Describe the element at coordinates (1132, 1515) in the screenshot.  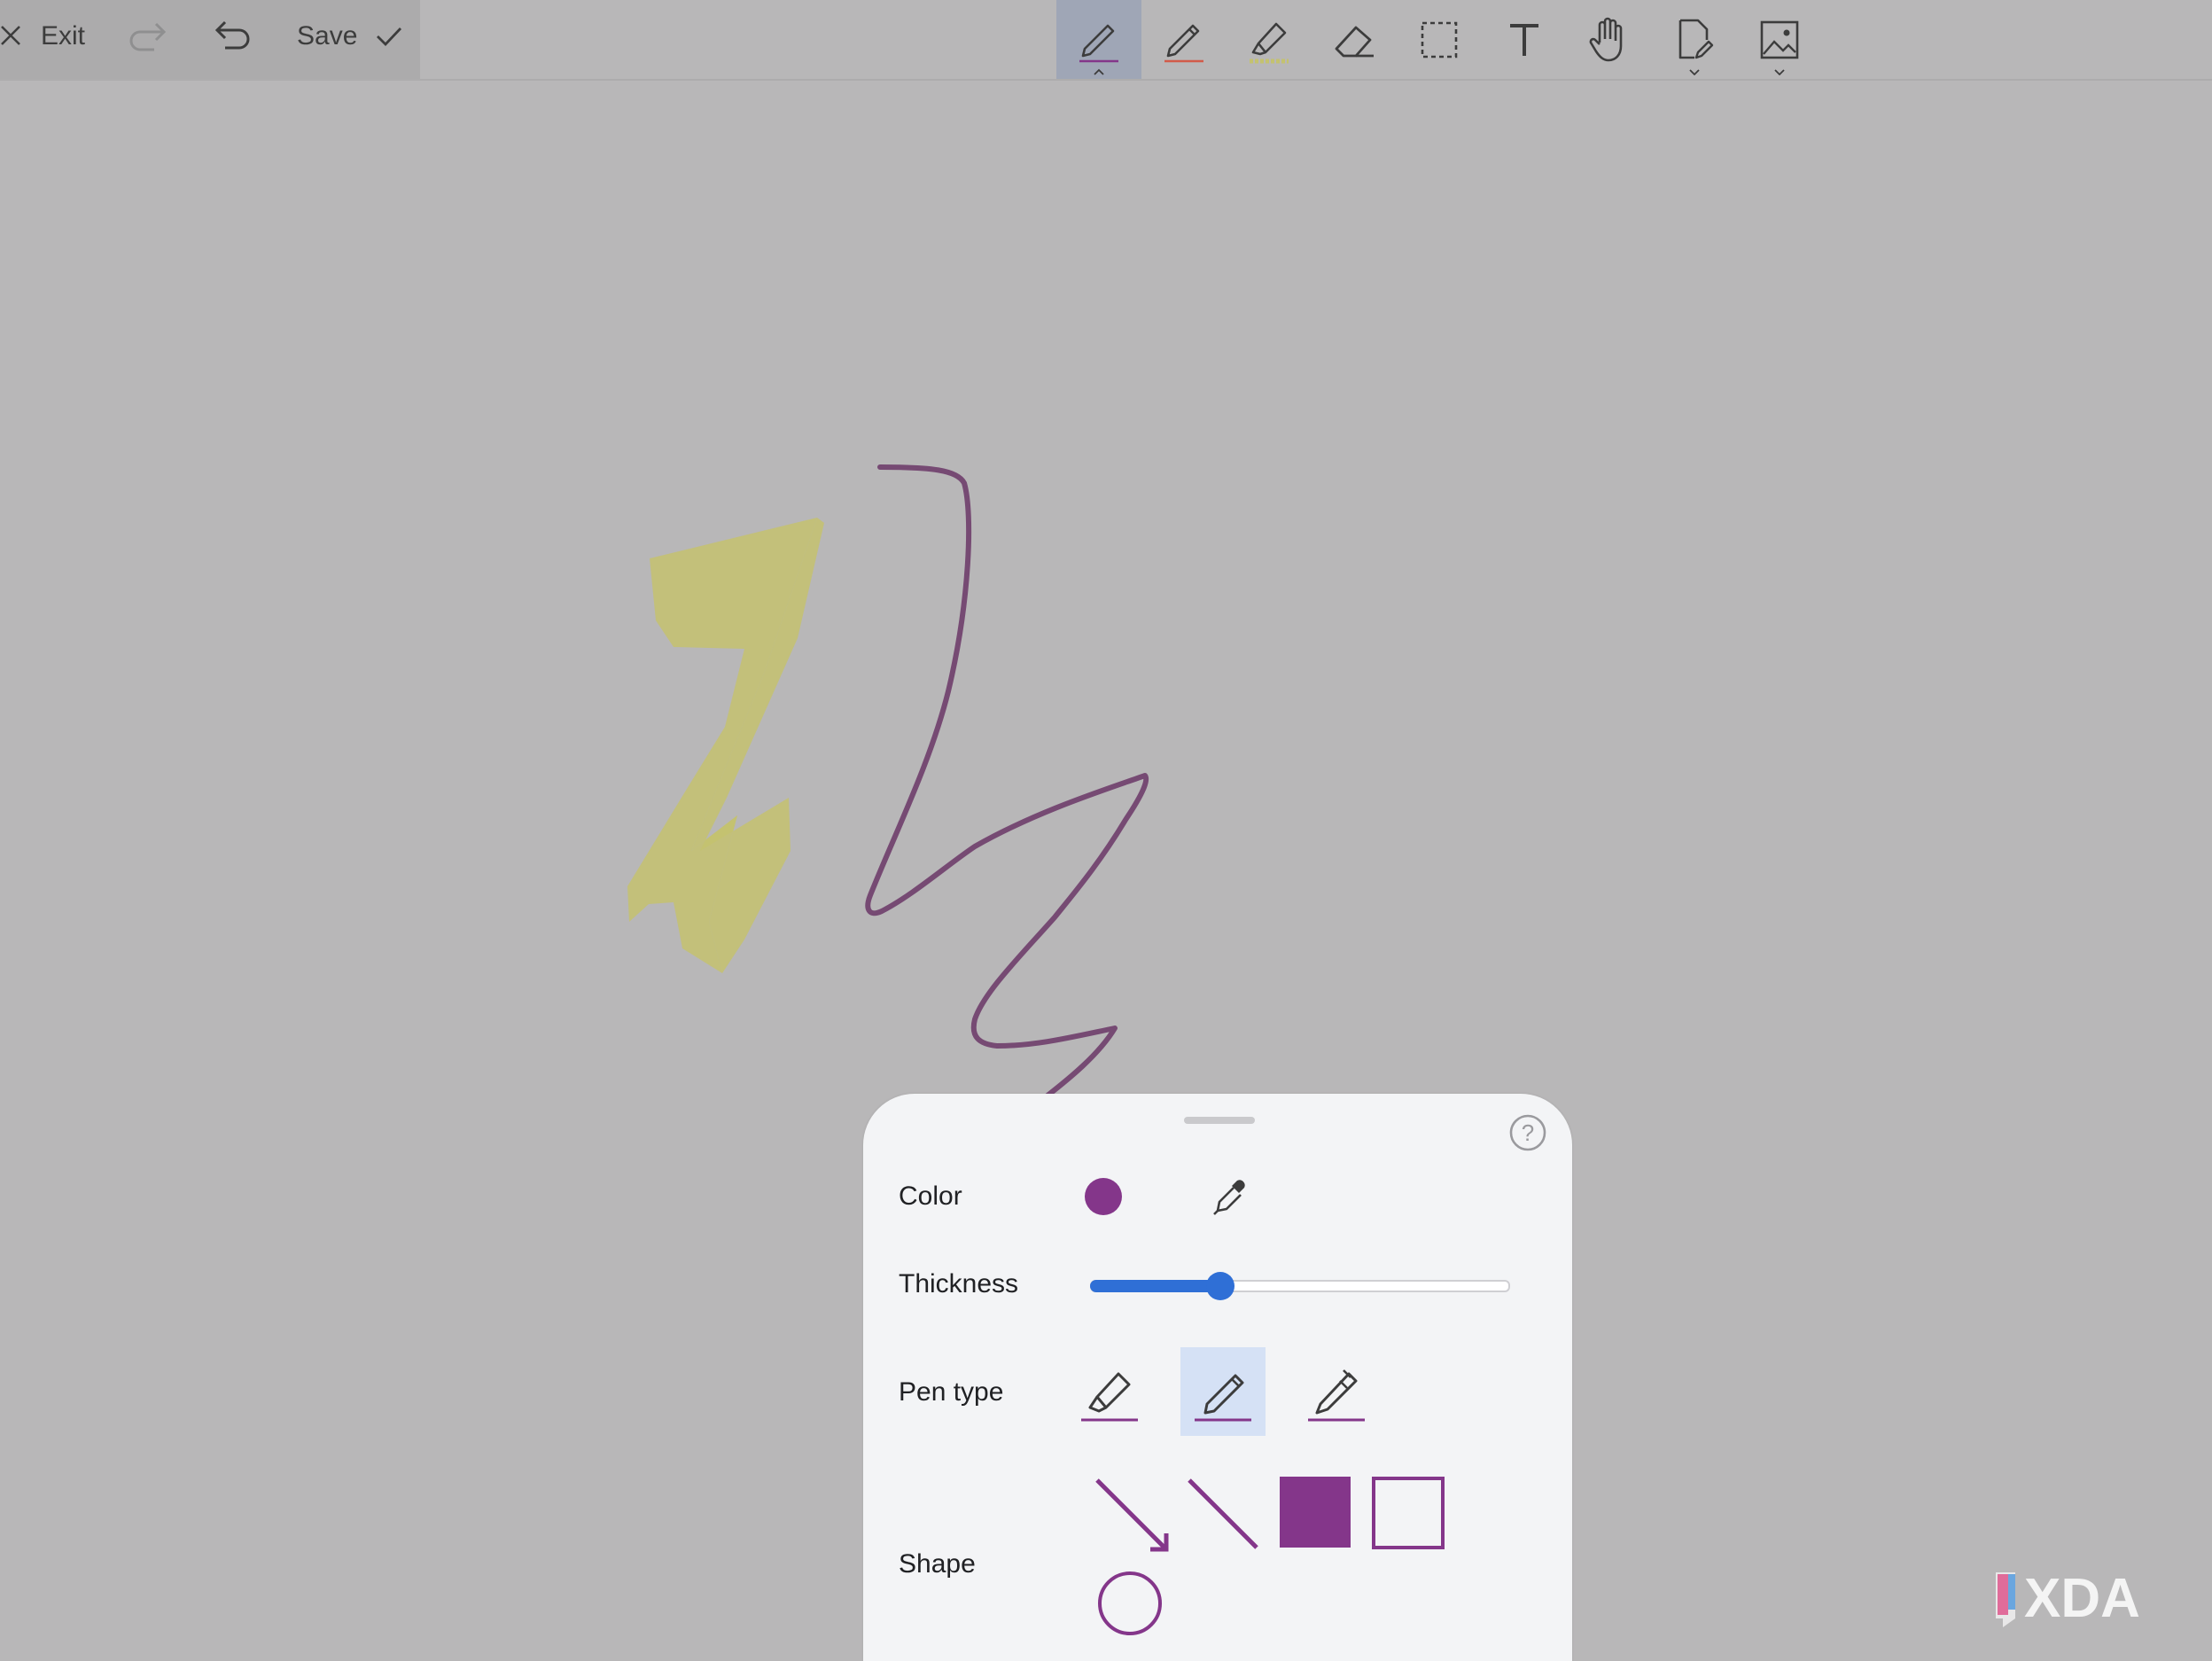
I see `arrow-shape-button` at that location.